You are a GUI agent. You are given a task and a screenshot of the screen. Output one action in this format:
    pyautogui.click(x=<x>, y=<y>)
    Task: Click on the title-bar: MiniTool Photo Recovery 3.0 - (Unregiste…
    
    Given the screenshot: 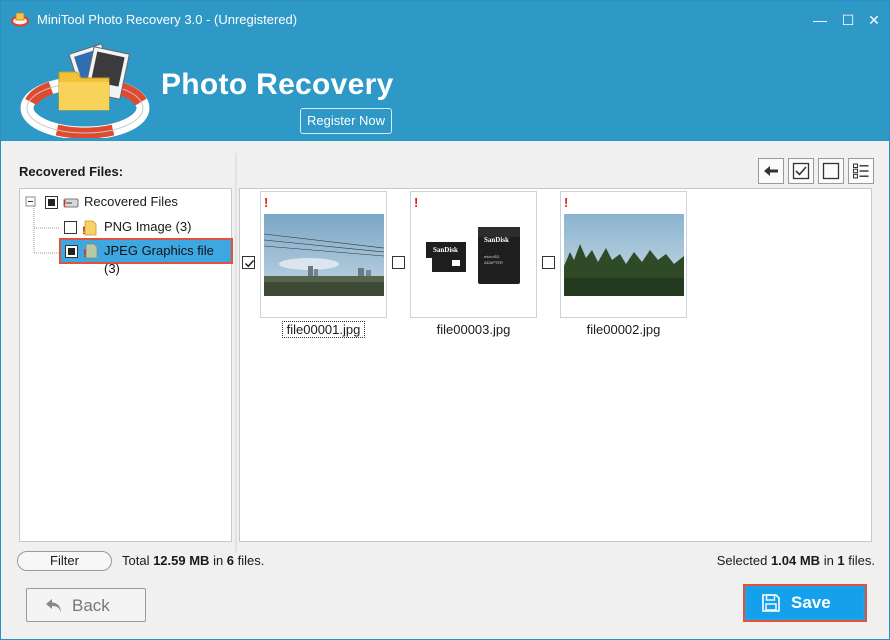 What is the action you would take?
    pyautogui.click(x=445, y=19)
    